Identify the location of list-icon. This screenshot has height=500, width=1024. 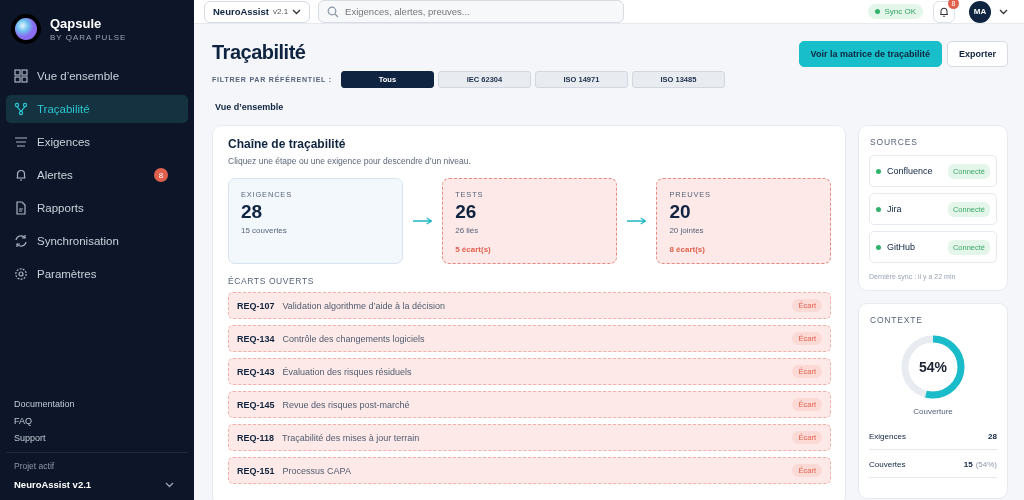
(21, 142).